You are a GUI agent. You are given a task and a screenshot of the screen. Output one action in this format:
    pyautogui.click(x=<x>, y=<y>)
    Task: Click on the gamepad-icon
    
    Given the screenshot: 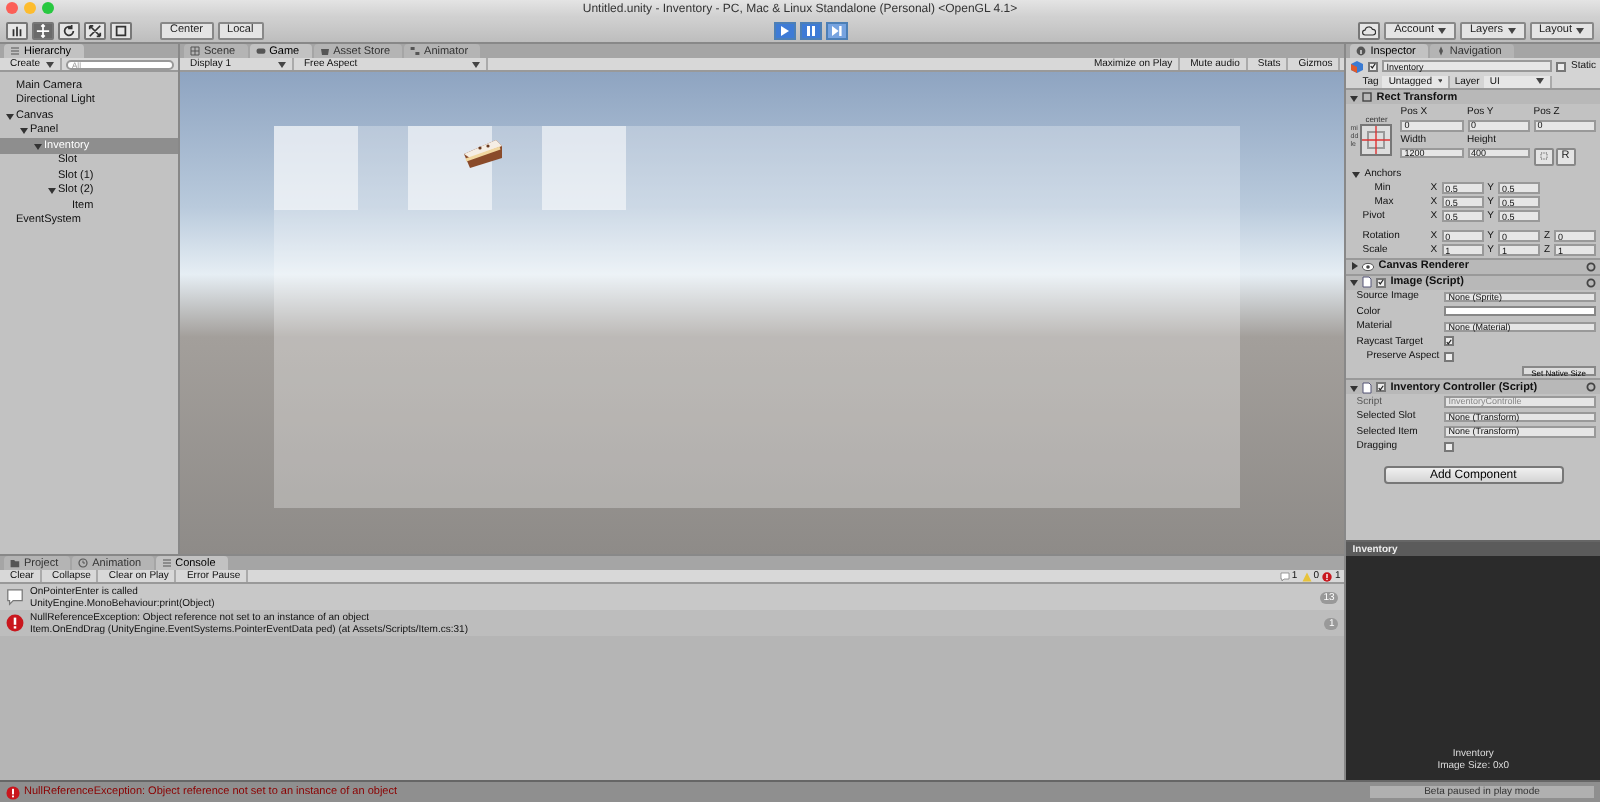 What is the action you would take?
    pyautogui.click(x=260, y=51)
    